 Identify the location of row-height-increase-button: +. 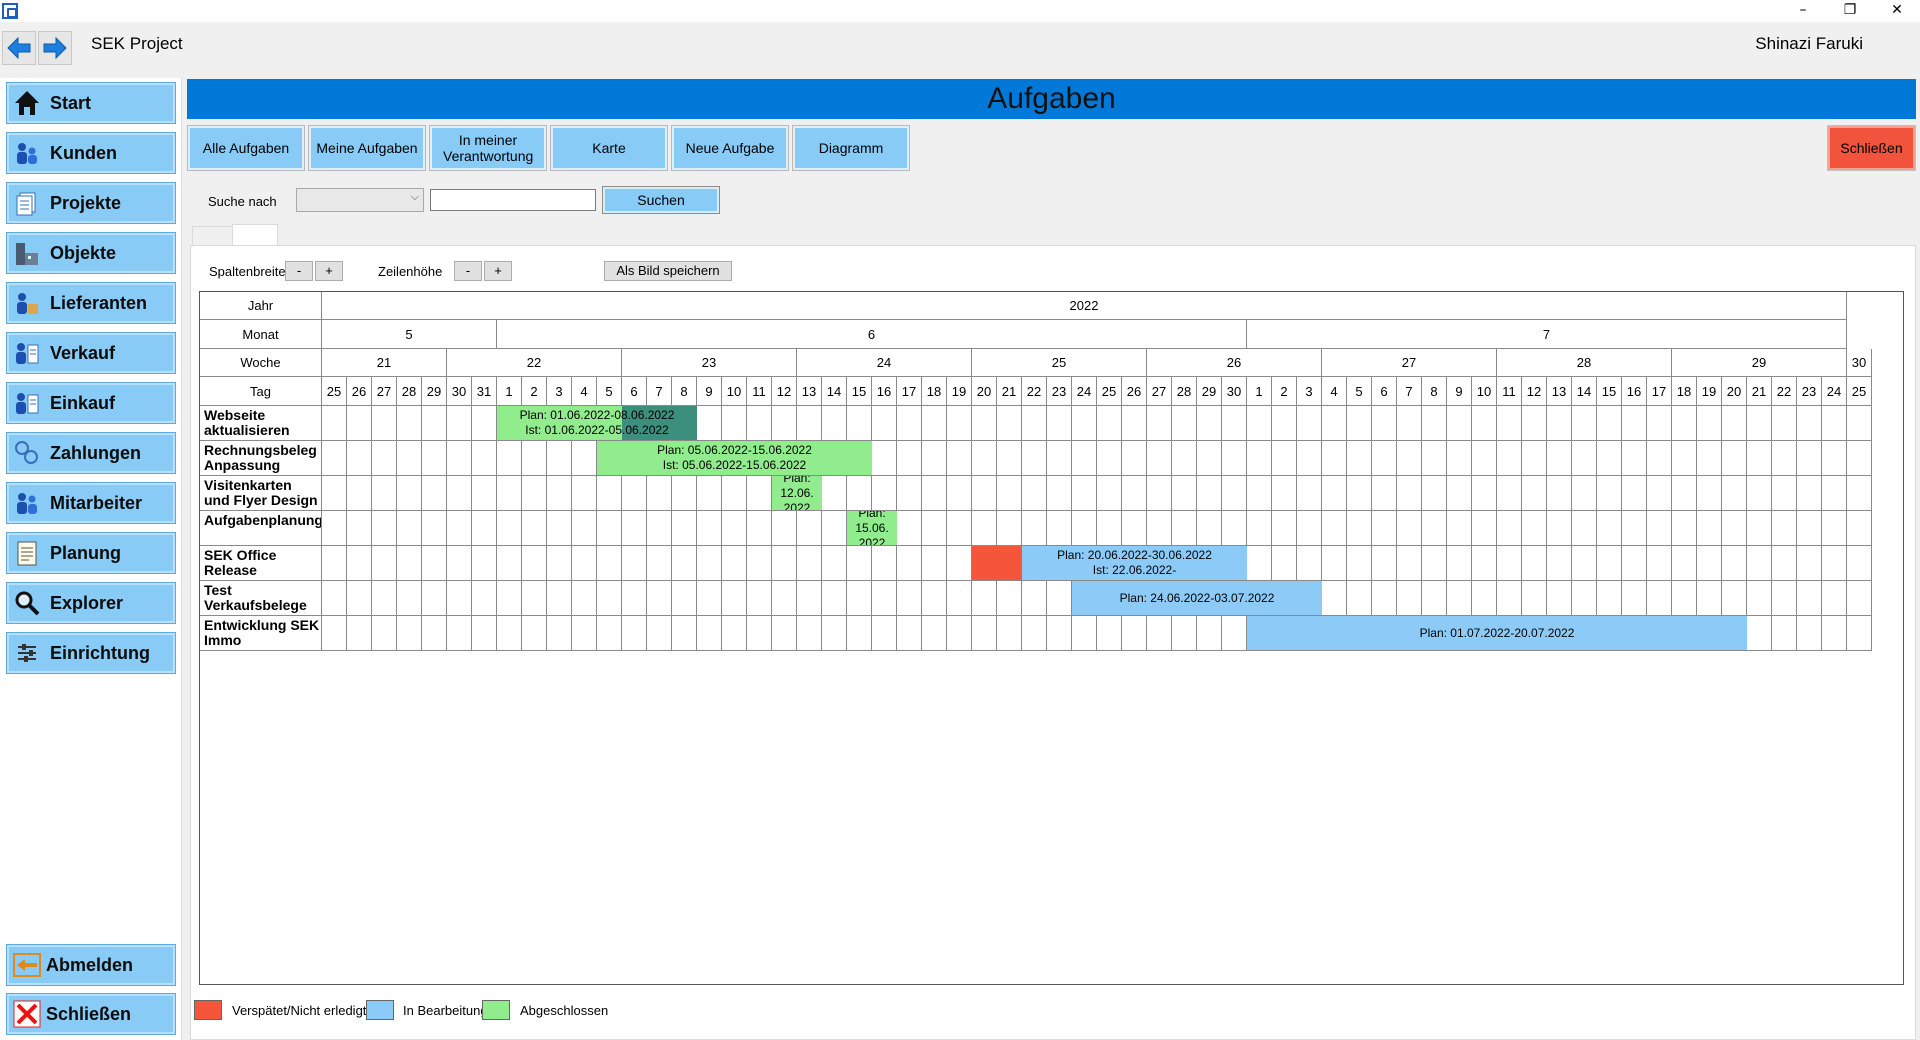
(498, 271).